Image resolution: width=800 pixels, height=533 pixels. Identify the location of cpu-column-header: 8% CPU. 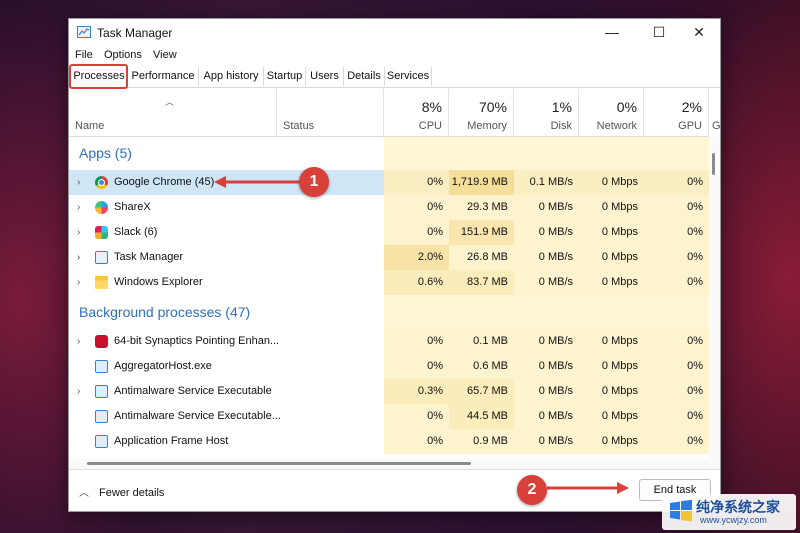
(416, 112).